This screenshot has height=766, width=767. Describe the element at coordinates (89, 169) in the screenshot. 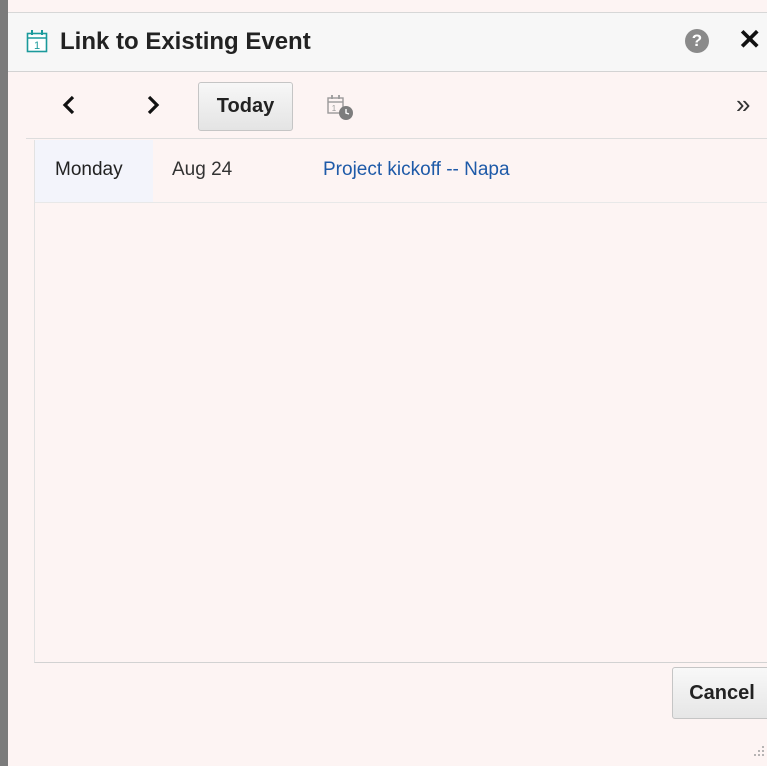

I see `event-day: Monday` at that location.